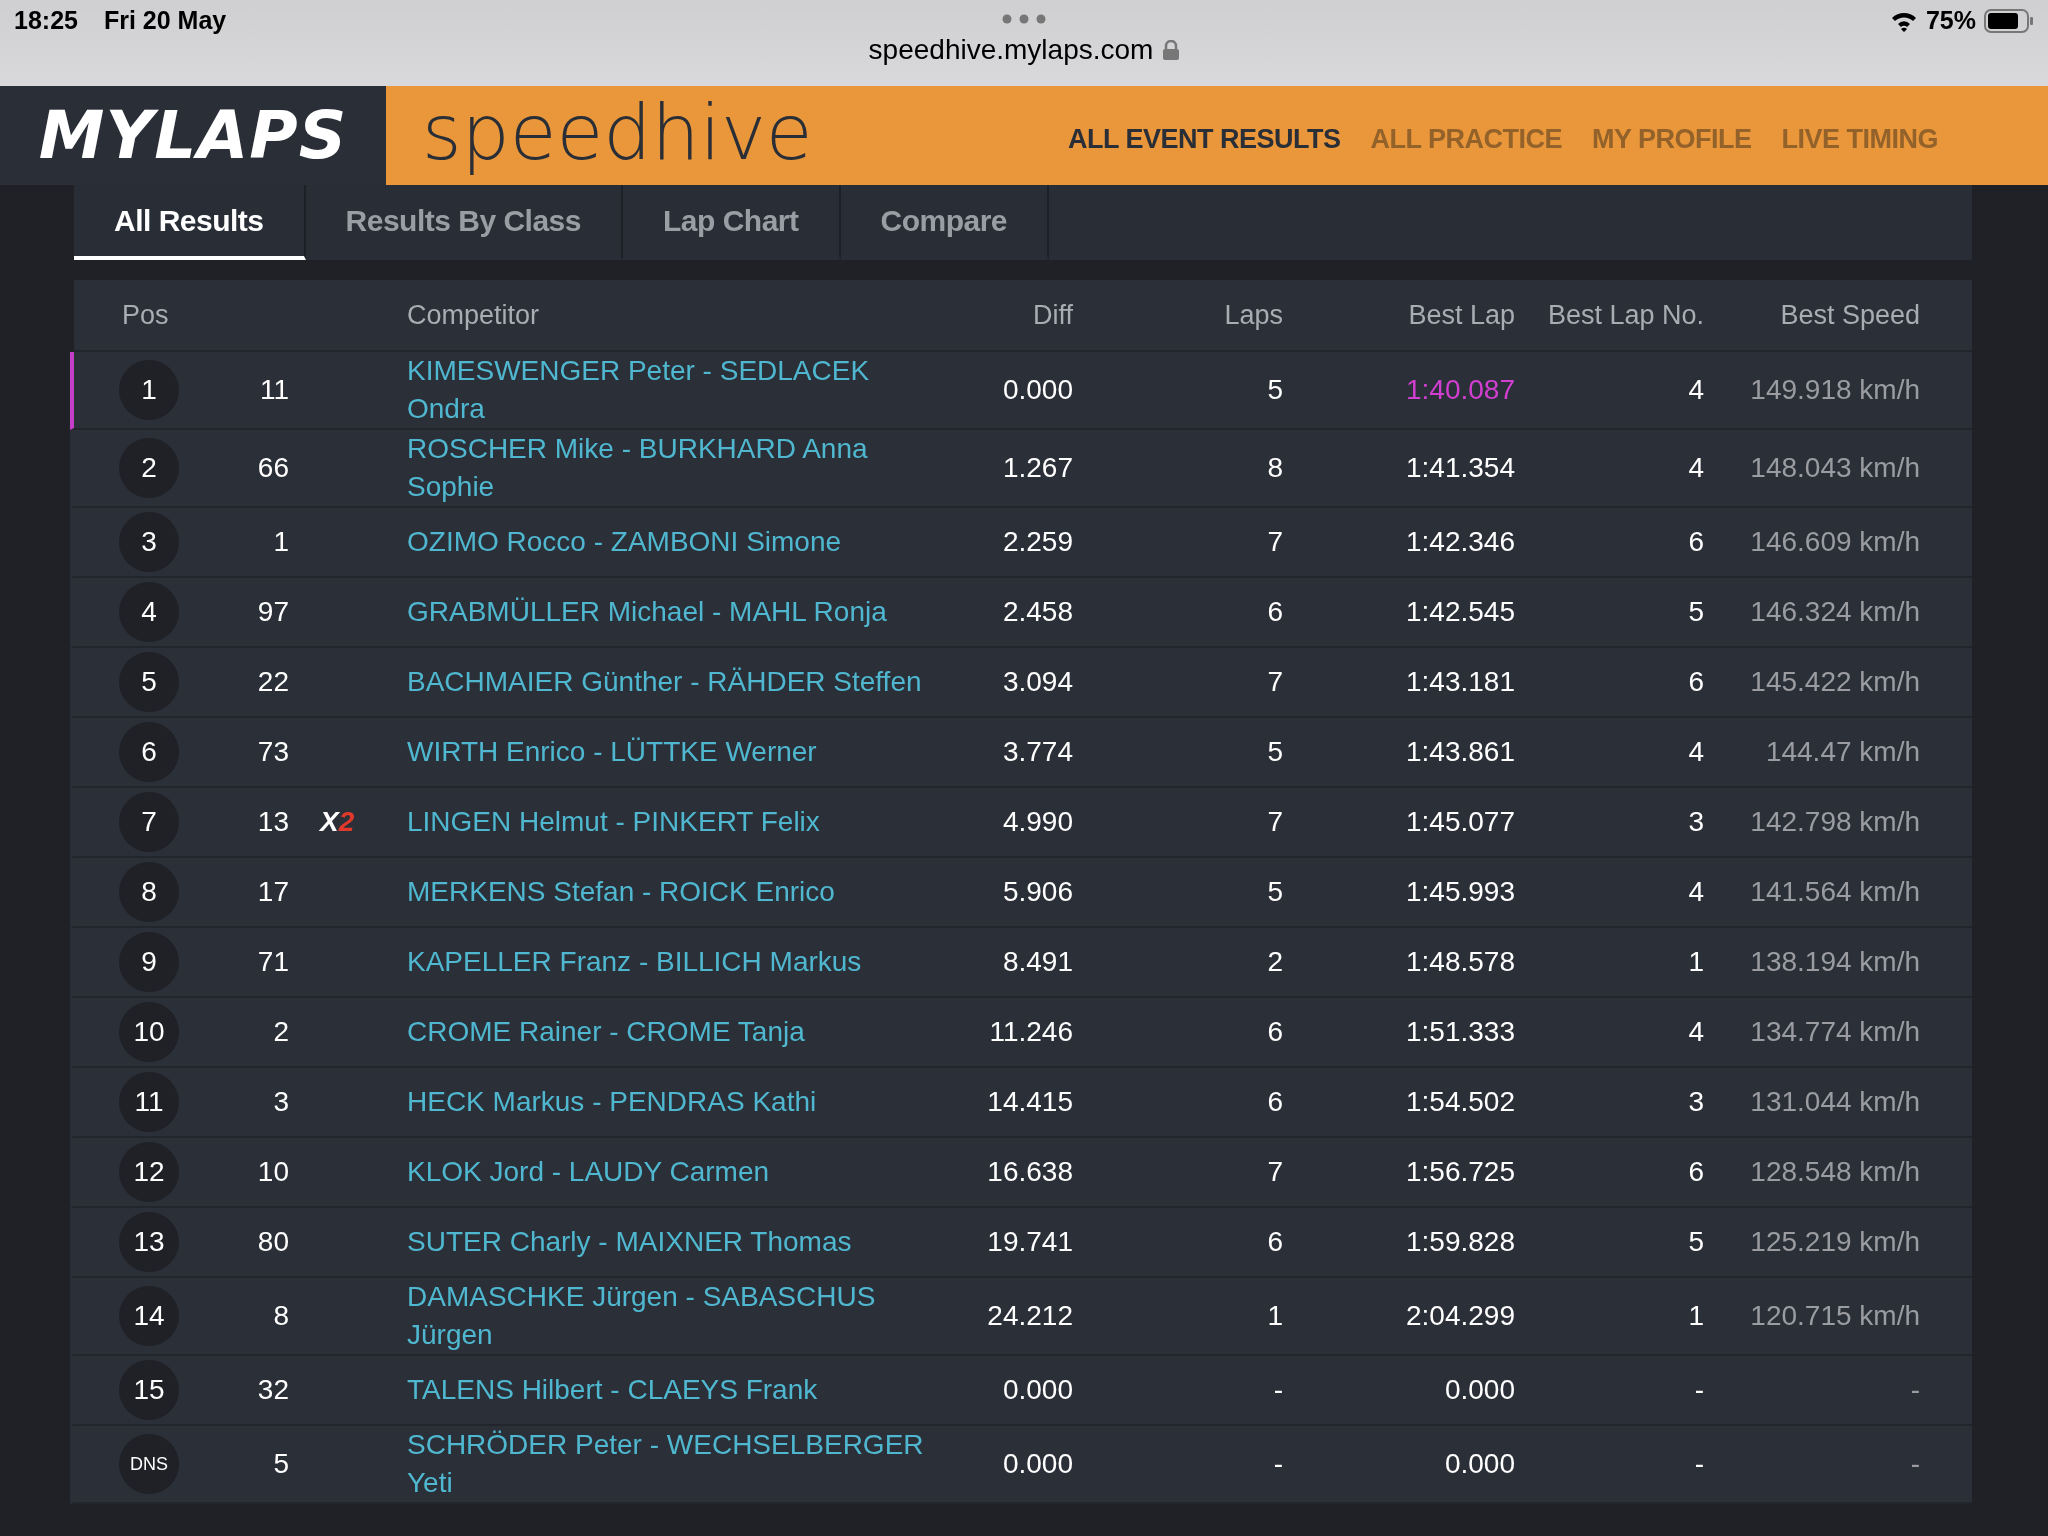 This screenshot has width=2048, height=1536. What do you see at coordinates (193, 135) in the screenshot?
I see `logo: MYLAPS` at bounding box center [193, 135].